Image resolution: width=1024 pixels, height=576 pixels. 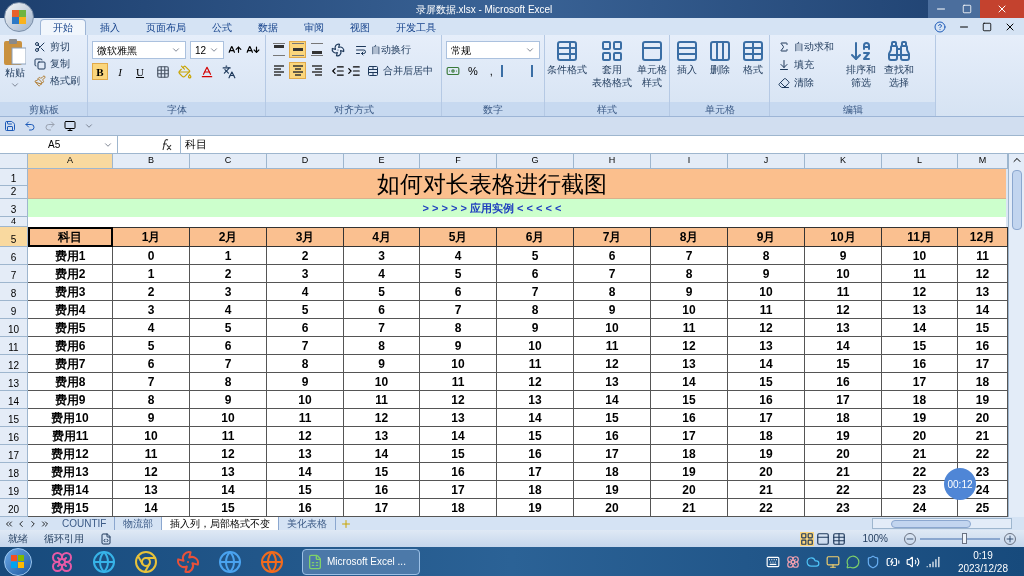 I want to click on cell-button: 删除, so click(x=719, y=70).